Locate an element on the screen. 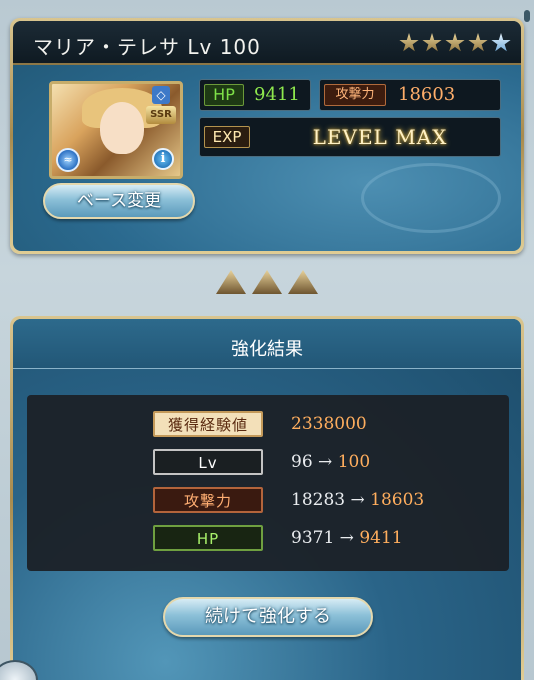 The height and width of the screenshot is (680, 534). exp-gained-label: 獲得経験値 is located at coordinates (208, 424).